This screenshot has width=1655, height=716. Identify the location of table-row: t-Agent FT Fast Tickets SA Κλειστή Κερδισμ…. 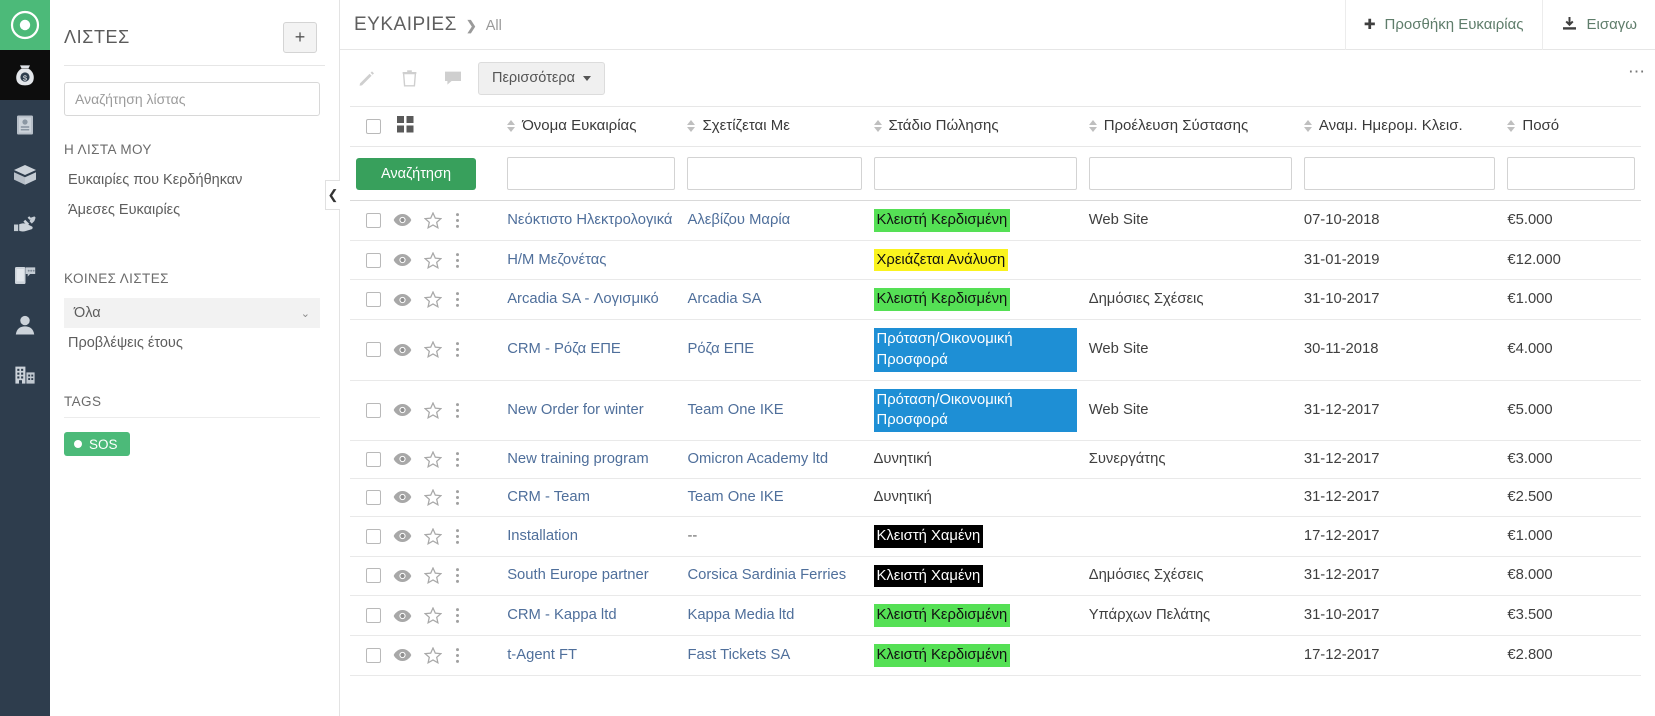
(995, 656).